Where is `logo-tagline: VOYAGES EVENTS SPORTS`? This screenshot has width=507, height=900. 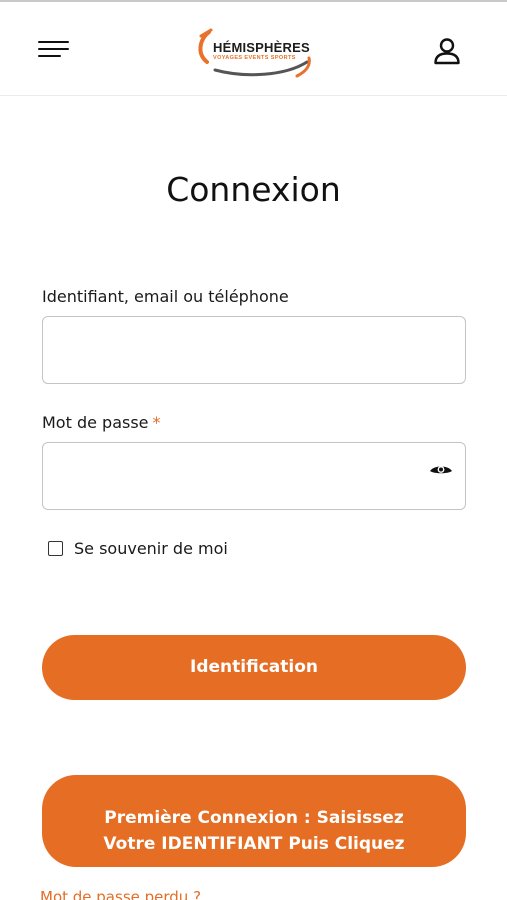 logo-tagline: VOYAGES EVENTS SPORTS is located at coordinates (254, 58).